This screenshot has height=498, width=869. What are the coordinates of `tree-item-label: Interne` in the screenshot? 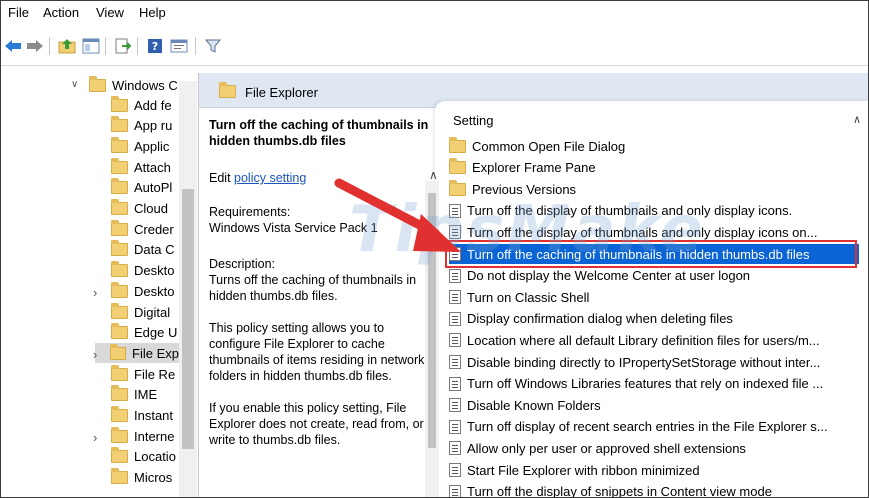 It's located at (154, 436).